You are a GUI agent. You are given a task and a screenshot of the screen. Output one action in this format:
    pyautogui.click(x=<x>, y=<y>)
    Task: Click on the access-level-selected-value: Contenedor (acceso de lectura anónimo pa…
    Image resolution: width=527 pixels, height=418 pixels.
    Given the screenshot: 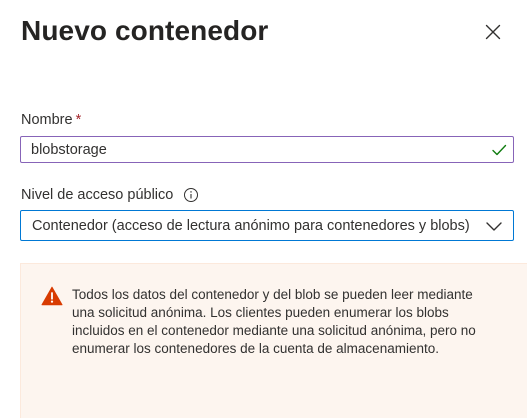 What is the action you would take?
    pyautogui.click(x=251, y=225)
    